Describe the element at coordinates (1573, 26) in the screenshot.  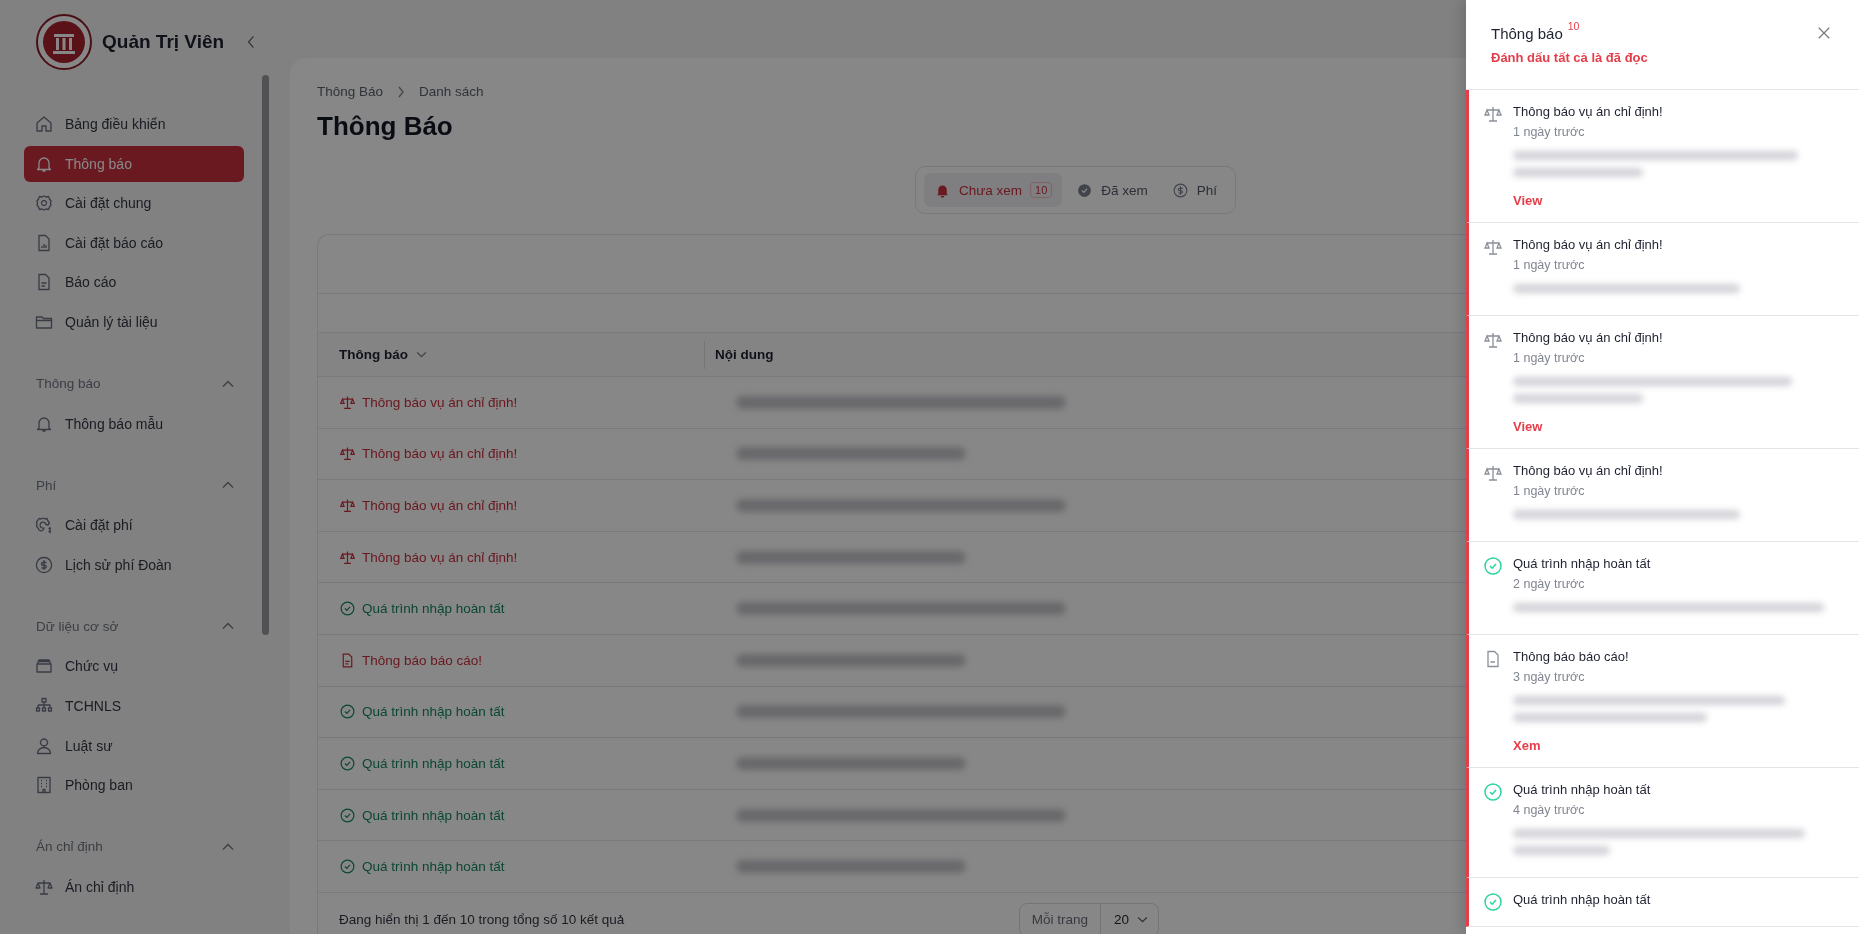
I see `count-label: 10` at that location.